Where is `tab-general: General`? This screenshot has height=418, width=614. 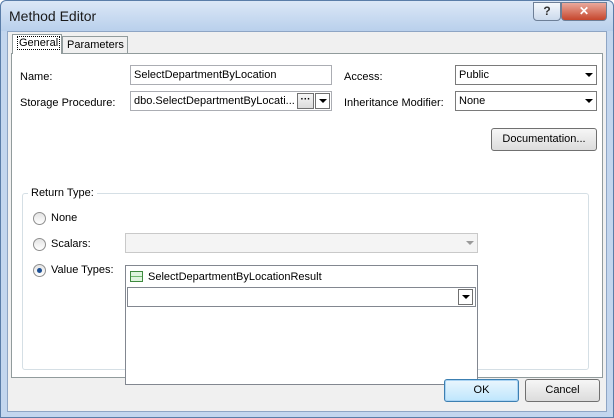 tab-general: General is located at coordinates (37, 44).